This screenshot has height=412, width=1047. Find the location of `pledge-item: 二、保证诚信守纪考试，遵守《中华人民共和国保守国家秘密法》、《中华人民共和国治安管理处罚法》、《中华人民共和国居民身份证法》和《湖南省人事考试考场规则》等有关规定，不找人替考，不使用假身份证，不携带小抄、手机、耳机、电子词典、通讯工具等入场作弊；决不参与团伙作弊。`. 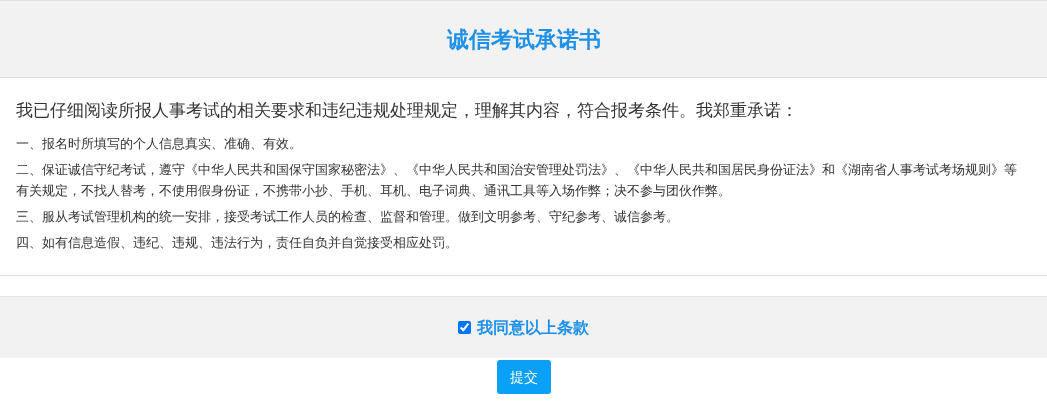

pledge-item: 二、保证诚信守纪考试，遵守《中华人民共和国保守国家秘密法》、《中华人民共和国治安管理处罚法》、《中华人民共和国居民身份证法》和《湖南省人事考试考场规则》等有关规定，不找人替考，不使用假身份证，不携带小抄、手机、耳机、电子词典、通讯工具等入场作弊；决不参与团伙作弊。 is located at coordinates (517, 180).